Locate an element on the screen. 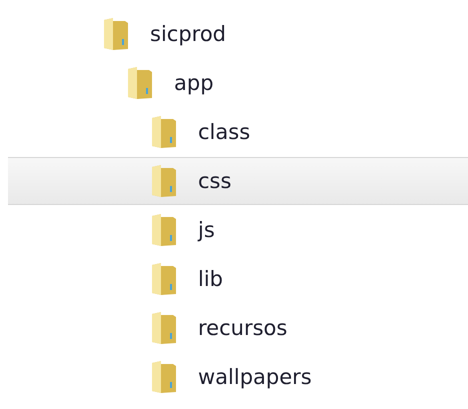 The image size is (468, 409). folder-item: sicprod is located at coordinates (238, 34).